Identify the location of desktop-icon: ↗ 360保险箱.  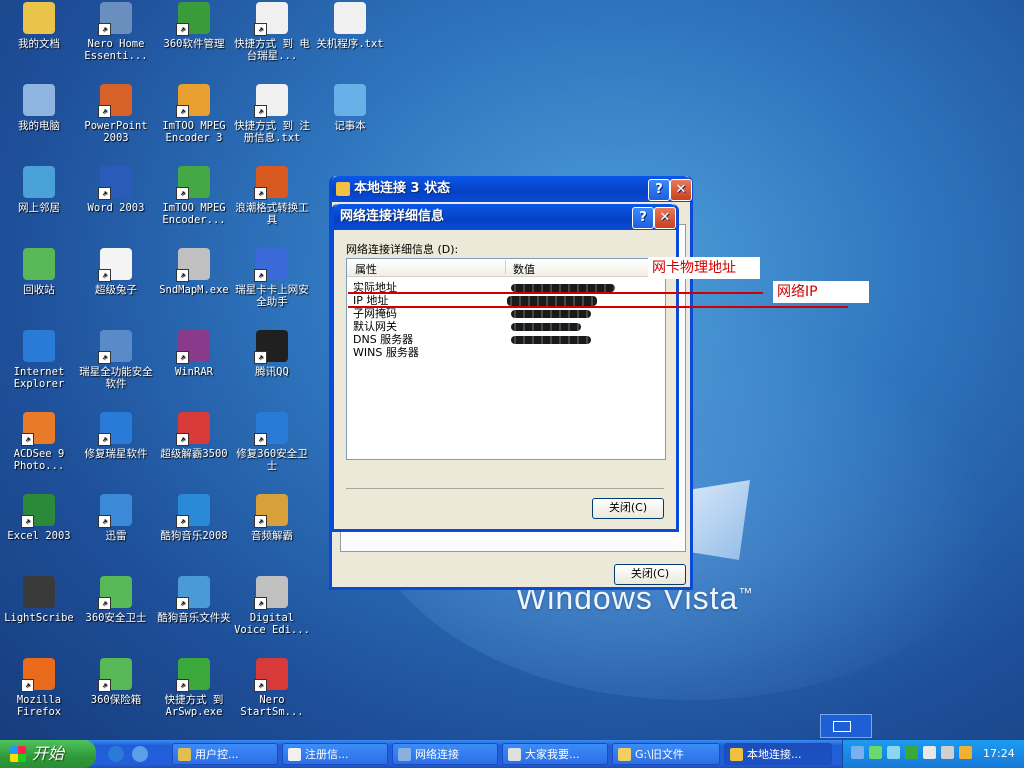
(116, 682).